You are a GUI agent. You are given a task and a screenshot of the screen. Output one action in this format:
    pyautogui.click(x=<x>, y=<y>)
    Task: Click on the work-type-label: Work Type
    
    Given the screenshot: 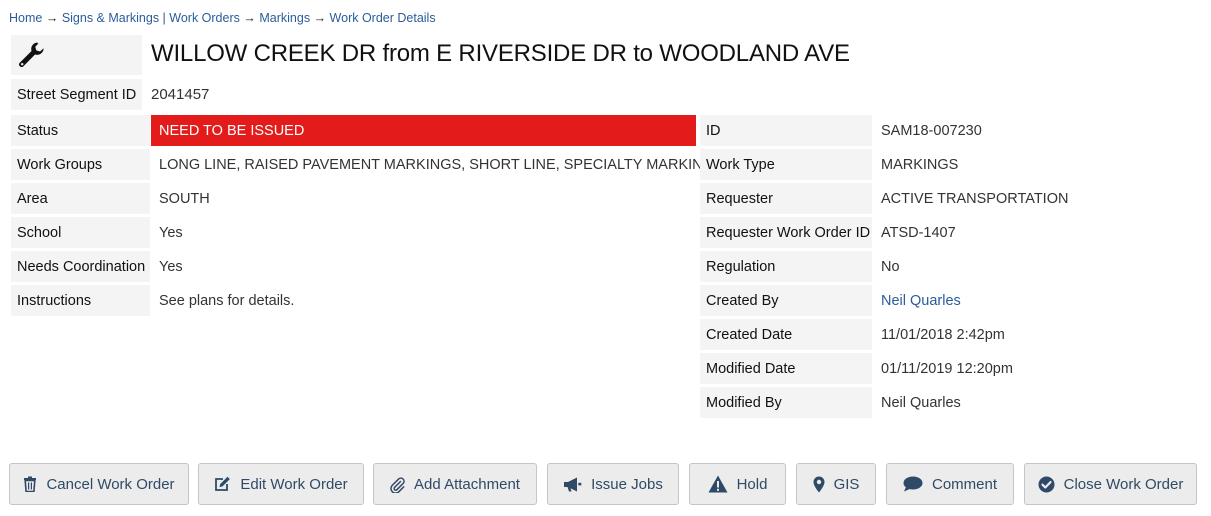 What is the action you would take?
    pyautogui.click(x=786, y=164)
    